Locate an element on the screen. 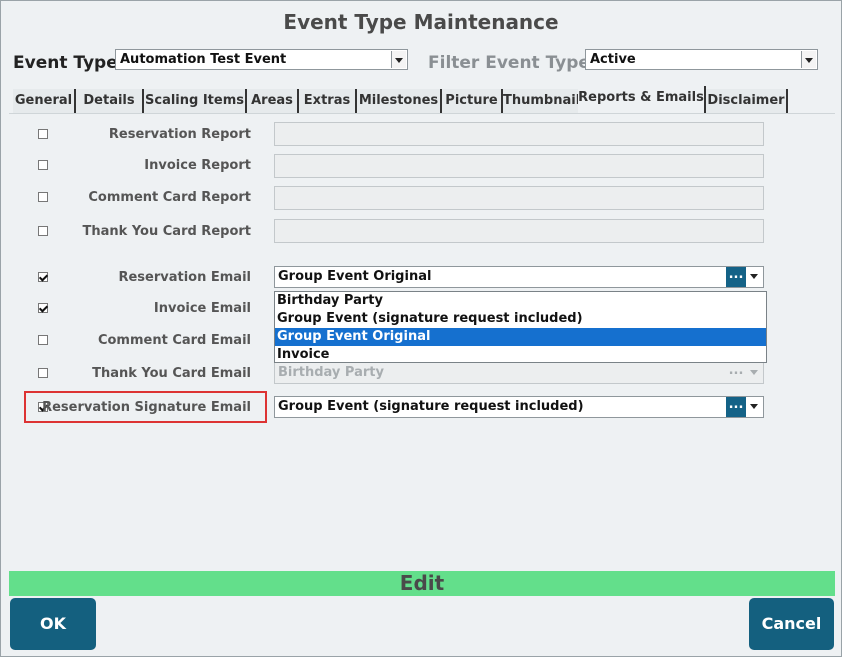 Image resolution: width=842 pixels, height=657 pixels. tab-areas: Areas is located at coordinates (273, 101).